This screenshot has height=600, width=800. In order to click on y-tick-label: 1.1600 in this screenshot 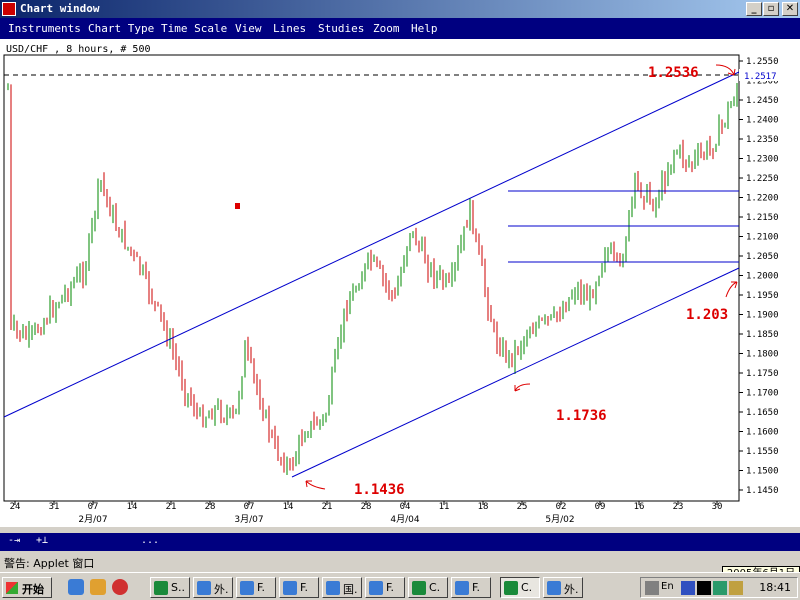, I will do `click(762, 433)`.